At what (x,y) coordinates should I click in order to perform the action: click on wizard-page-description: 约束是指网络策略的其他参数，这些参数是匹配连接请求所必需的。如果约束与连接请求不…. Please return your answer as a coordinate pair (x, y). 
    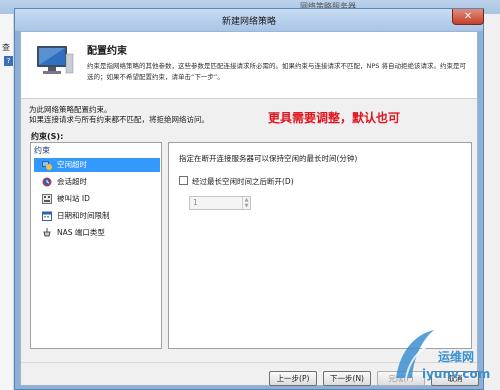
    Looking at the image, I should click on (276, 71).